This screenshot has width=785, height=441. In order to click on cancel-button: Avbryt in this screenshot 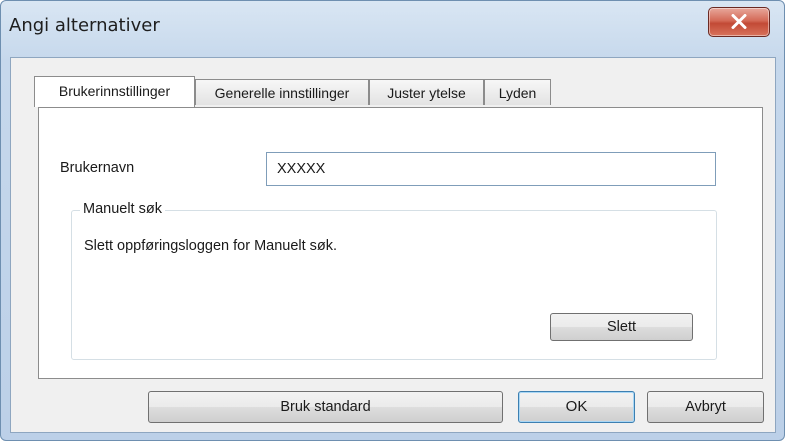, I will do `click(705, 407)`.